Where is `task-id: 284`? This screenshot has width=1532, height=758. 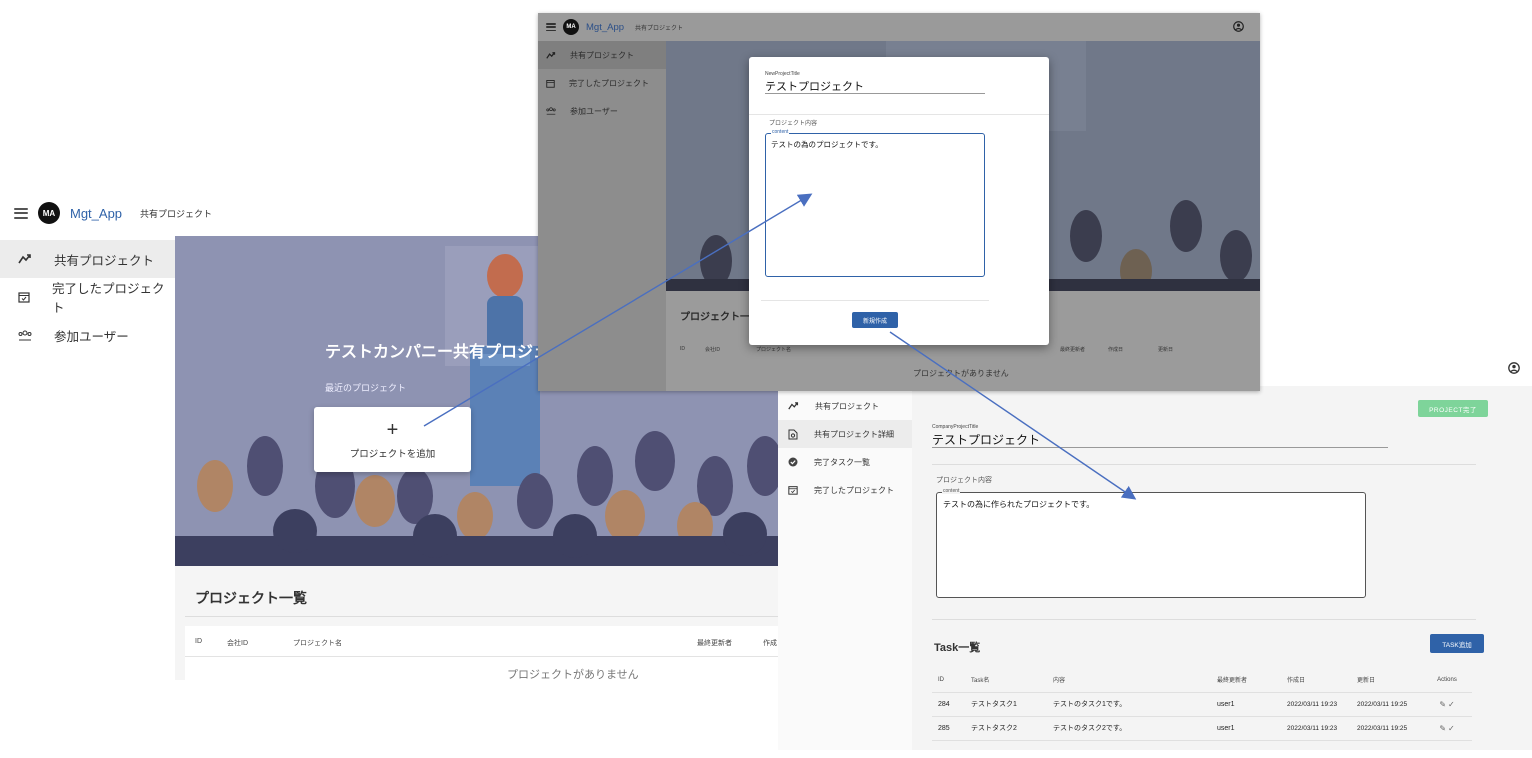
task-id: 284 is located at coordinates (951, 704).